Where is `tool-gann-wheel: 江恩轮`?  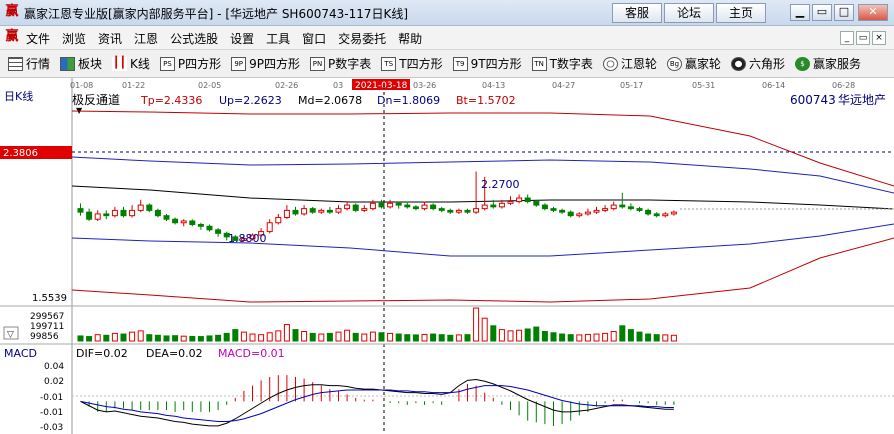
tool-gann-wheel: 江恩轮 is located at coordinates (629, 63).